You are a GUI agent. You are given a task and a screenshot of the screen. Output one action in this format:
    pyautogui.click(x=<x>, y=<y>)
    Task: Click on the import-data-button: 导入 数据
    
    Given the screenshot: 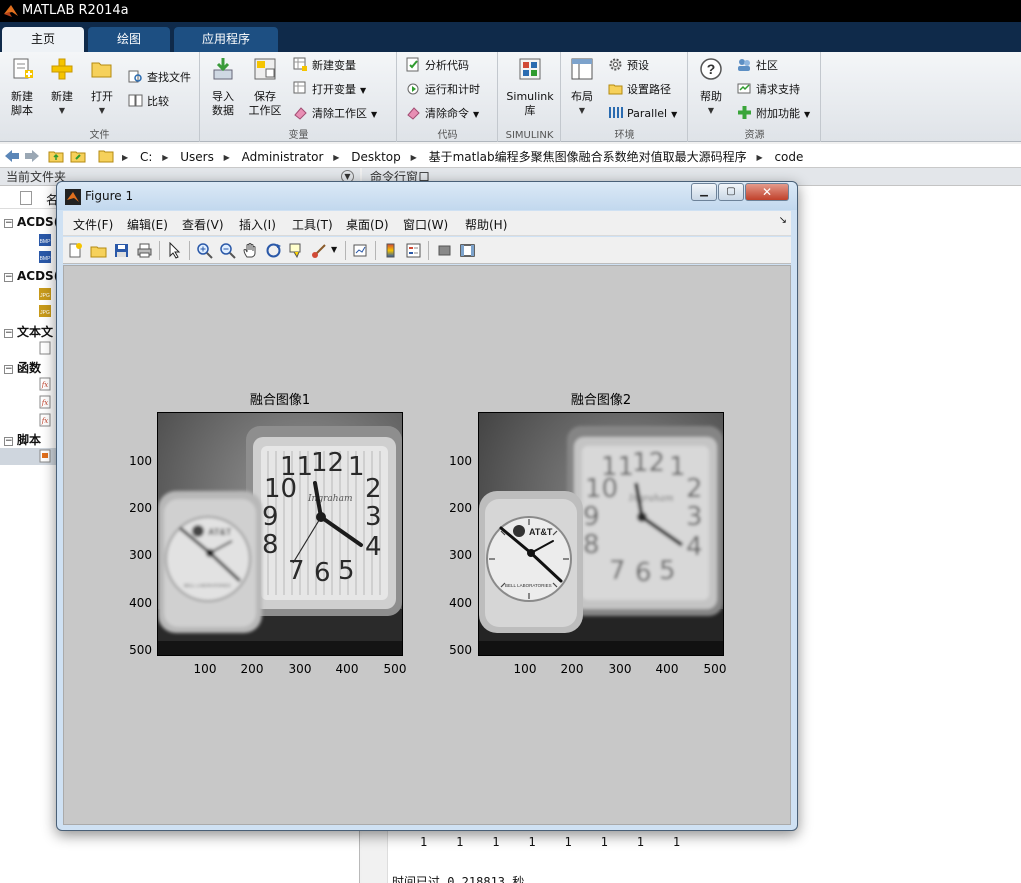 What is the action you would take?
    pyautogui.click(x=223, y=87)
    